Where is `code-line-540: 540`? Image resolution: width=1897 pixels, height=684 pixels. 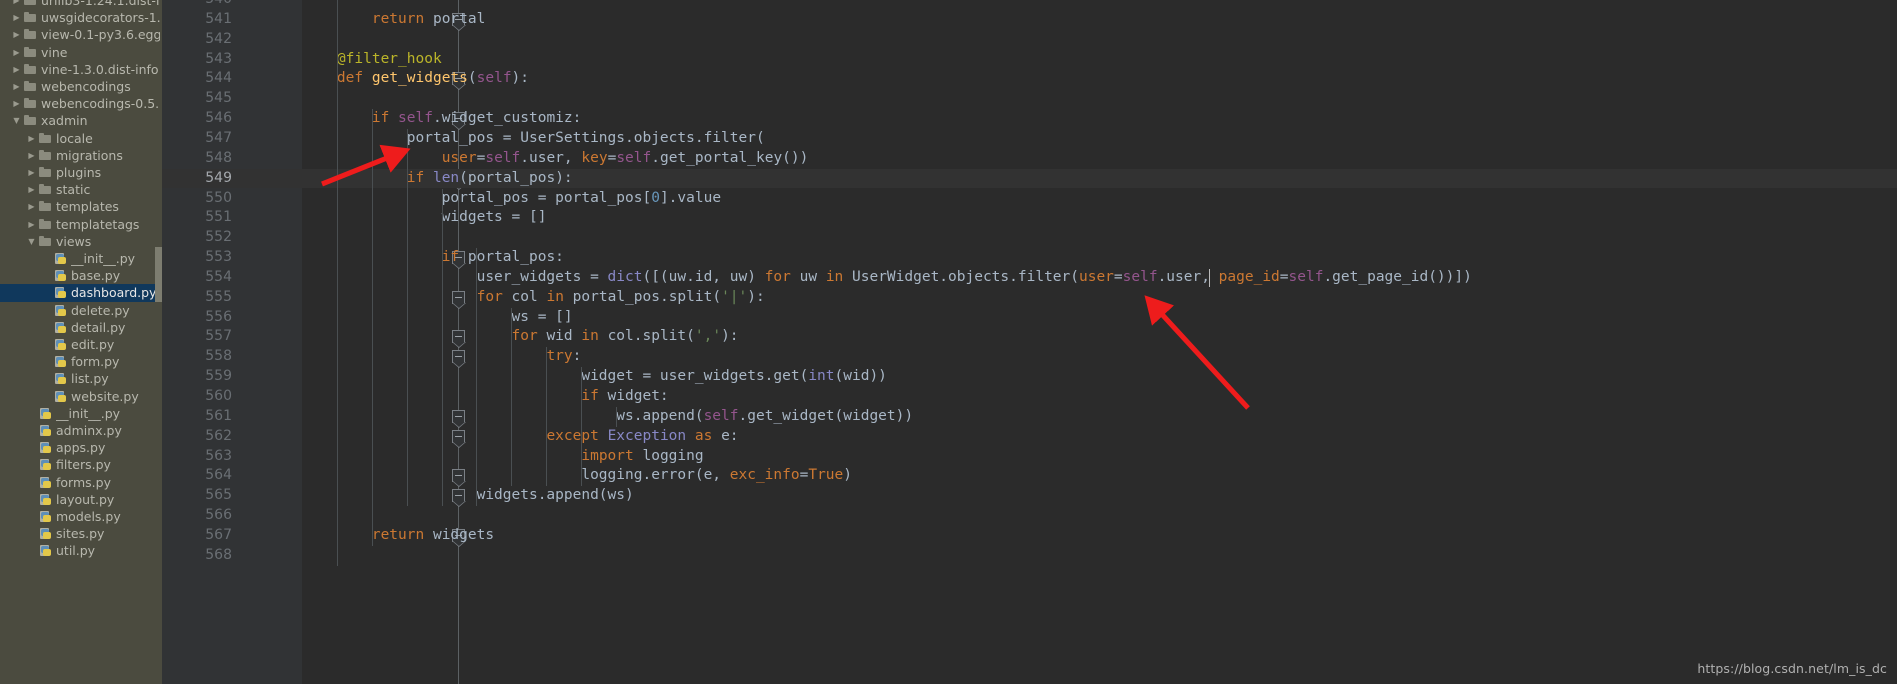
code-line-540: 540 is located at coordinates (1029, 5).